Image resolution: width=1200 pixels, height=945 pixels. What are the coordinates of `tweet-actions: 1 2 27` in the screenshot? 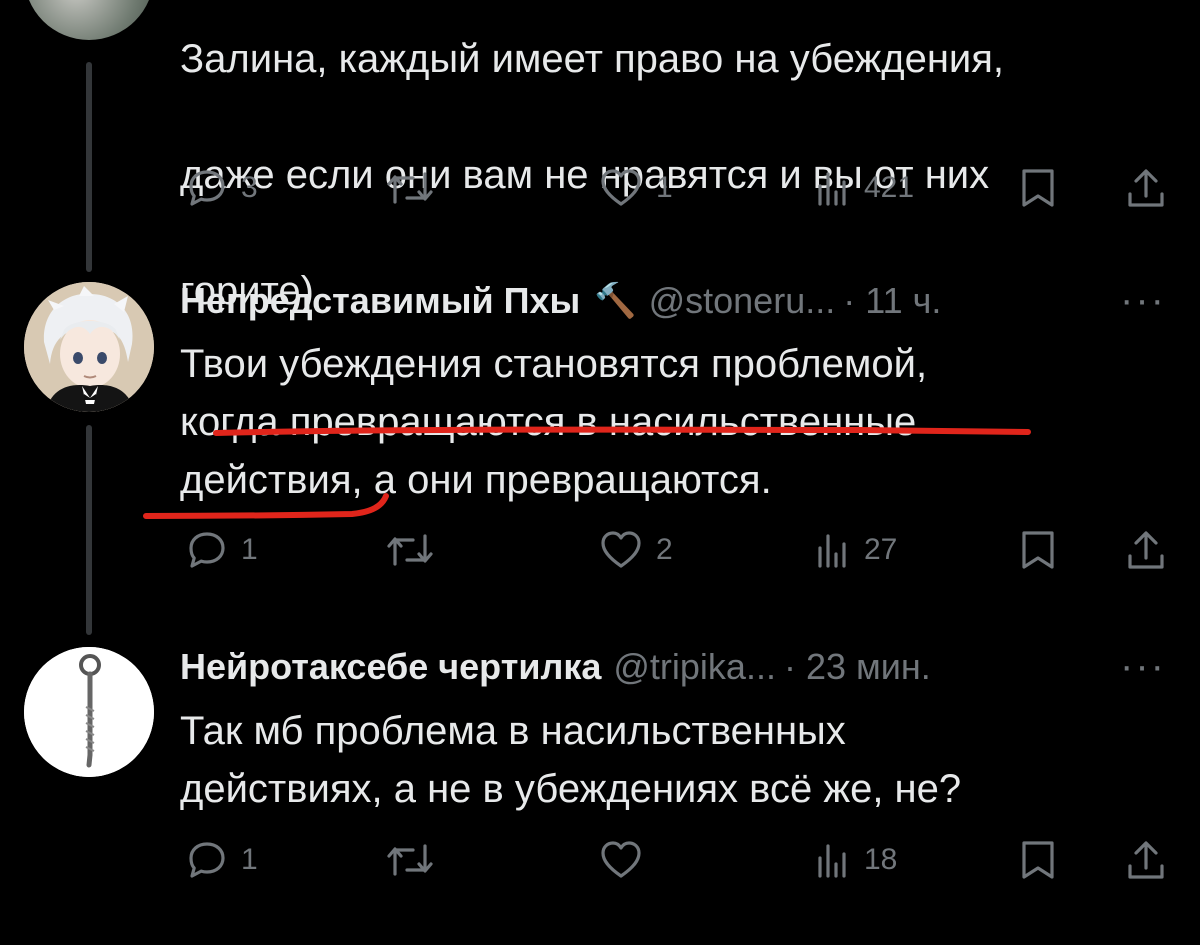 It's located at (600, 550).